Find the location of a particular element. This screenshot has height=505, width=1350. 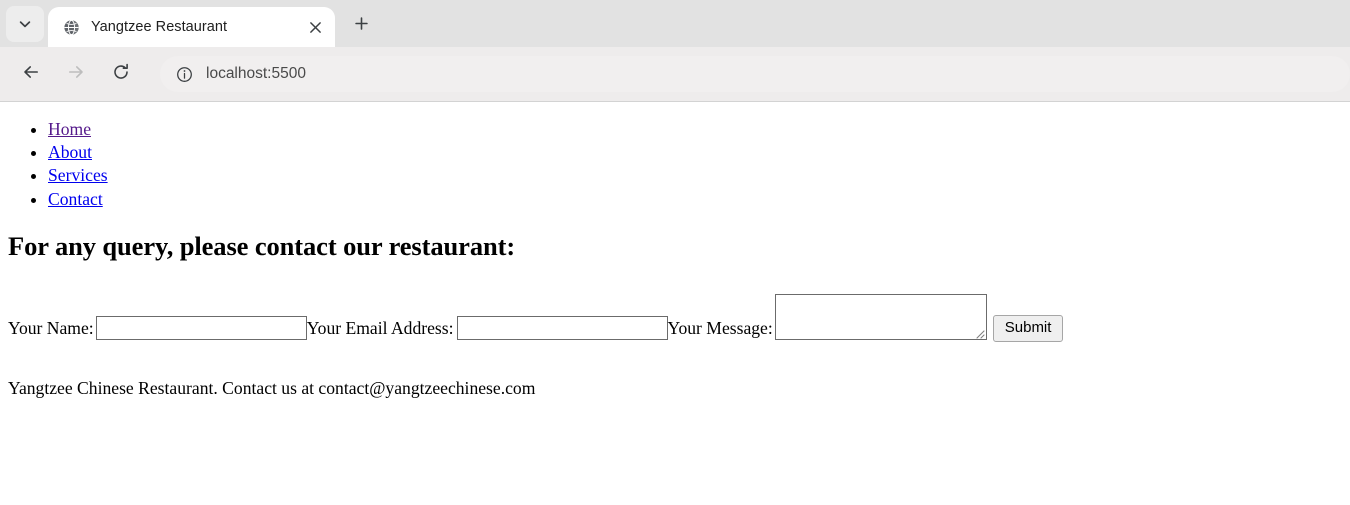

back-button is located at coordinates (31, 74).